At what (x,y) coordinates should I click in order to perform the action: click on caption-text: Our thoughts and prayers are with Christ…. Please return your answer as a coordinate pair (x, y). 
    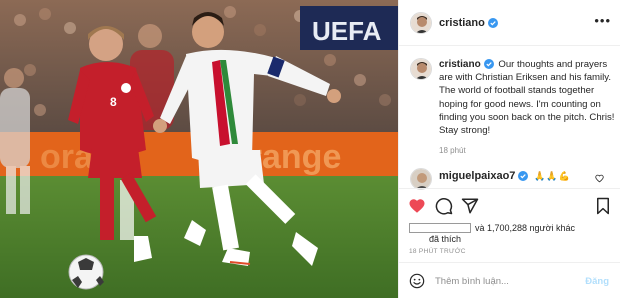
    Looking at the image, I should click on (527, 98).